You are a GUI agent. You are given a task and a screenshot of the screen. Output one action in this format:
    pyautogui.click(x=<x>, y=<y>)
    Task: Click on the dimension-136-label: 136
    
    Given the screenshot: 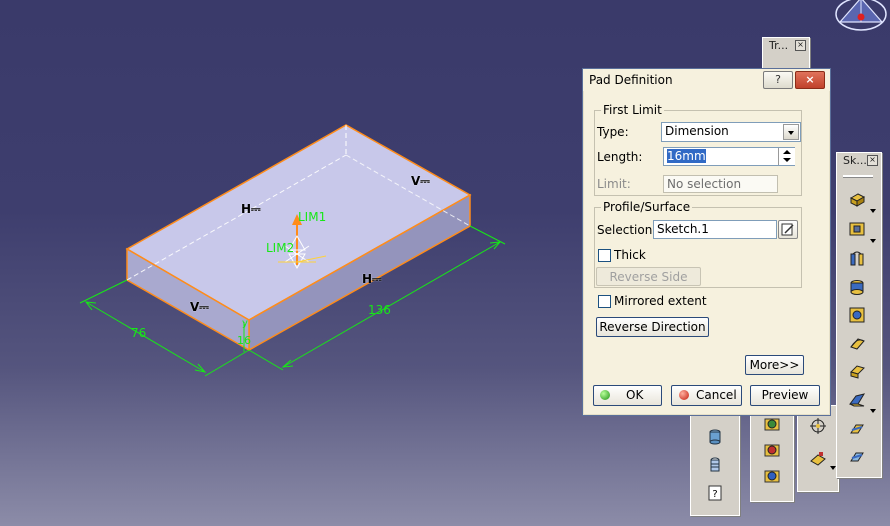 What is the action you would take?
    pyautogui.click(x=379, y=310)
    